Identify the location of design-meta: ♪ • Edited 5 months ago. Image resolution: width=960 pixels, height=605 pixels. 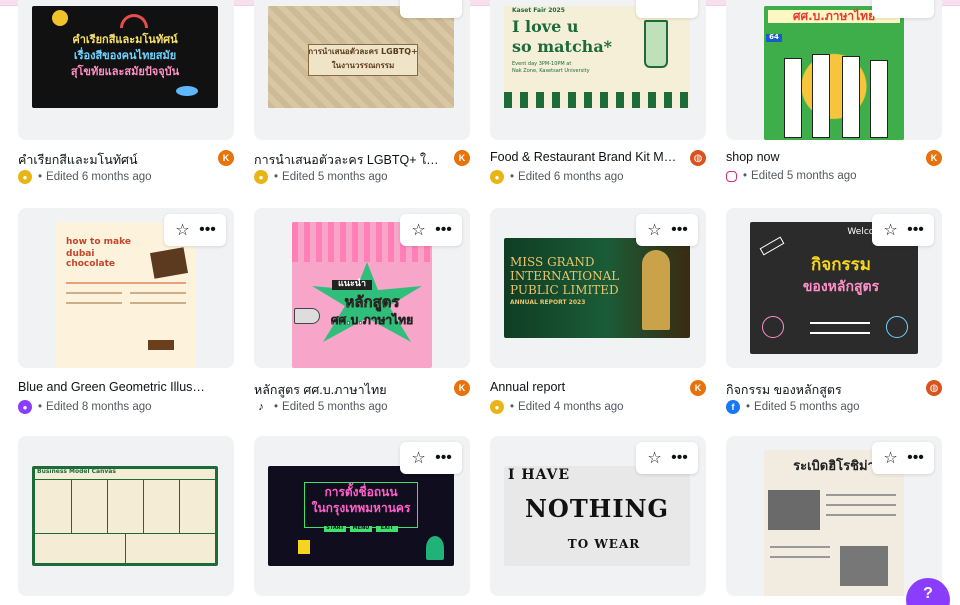
(321, 407).